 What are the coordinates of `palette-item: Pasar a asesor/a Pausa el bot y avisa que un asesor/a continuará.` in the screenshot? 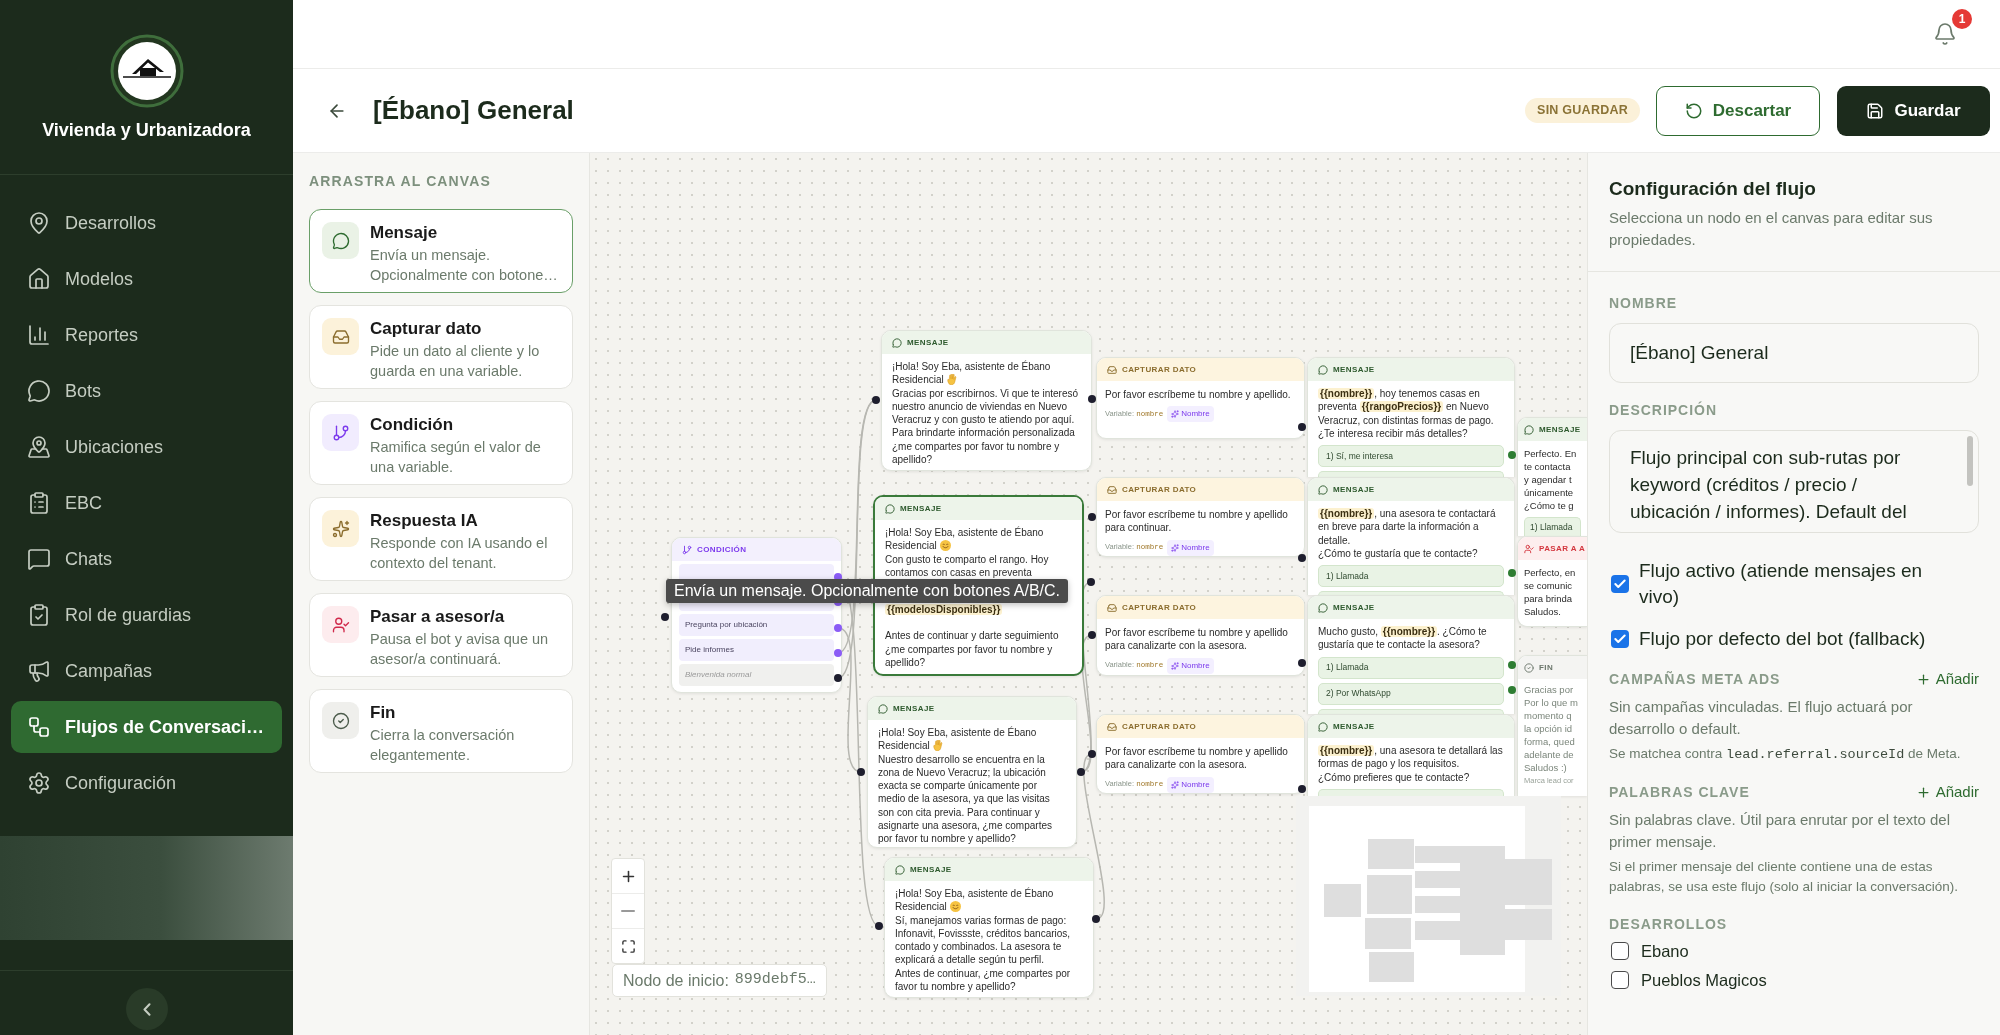 It's located at (441, 635).